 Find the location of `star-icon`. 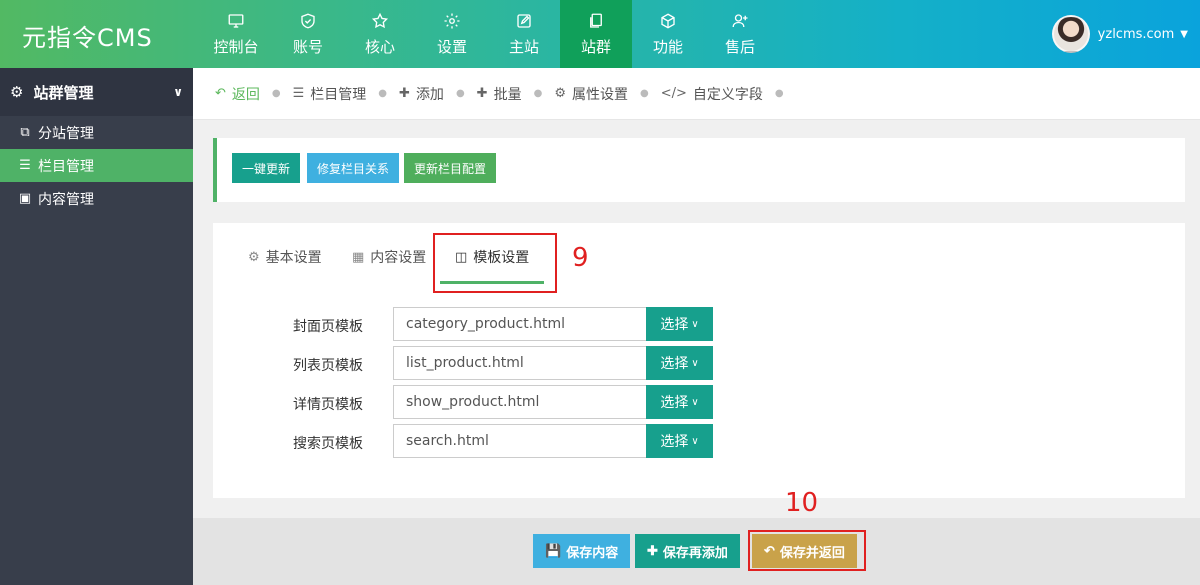

star-icon is located at coordinates (380, 20).